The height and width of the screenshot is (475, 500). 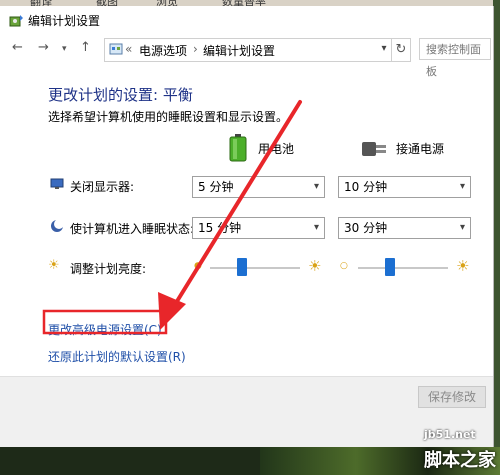 I want to click on watermark-domain: jb51.net, so click(x=450, y=434).